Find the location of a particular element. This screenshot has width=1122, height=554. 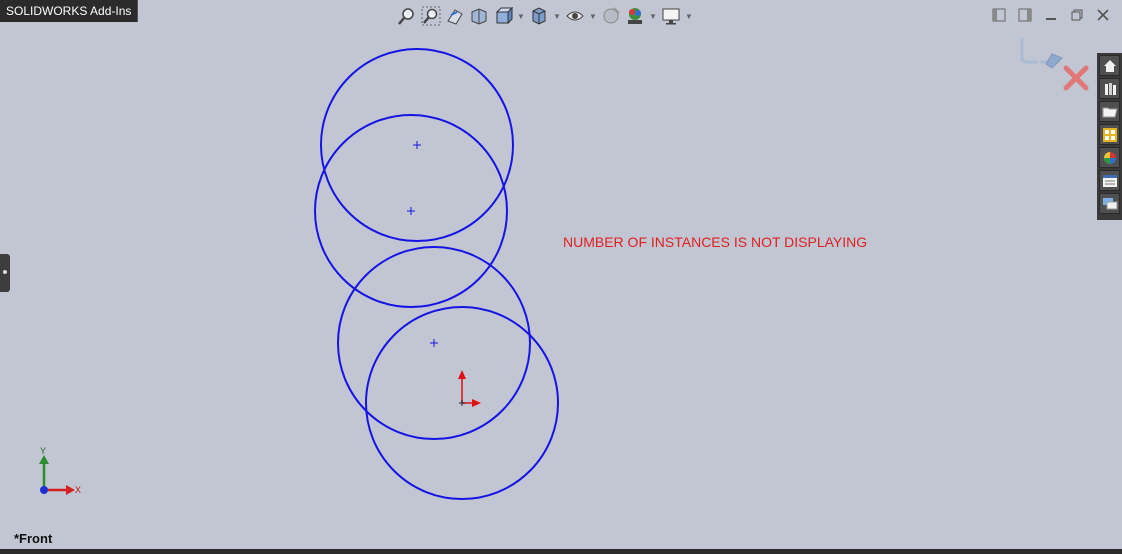

annotation-note: NUMBER OF INSTANCES IS NOT DISPLAYING is located at coordinates (715, 242).